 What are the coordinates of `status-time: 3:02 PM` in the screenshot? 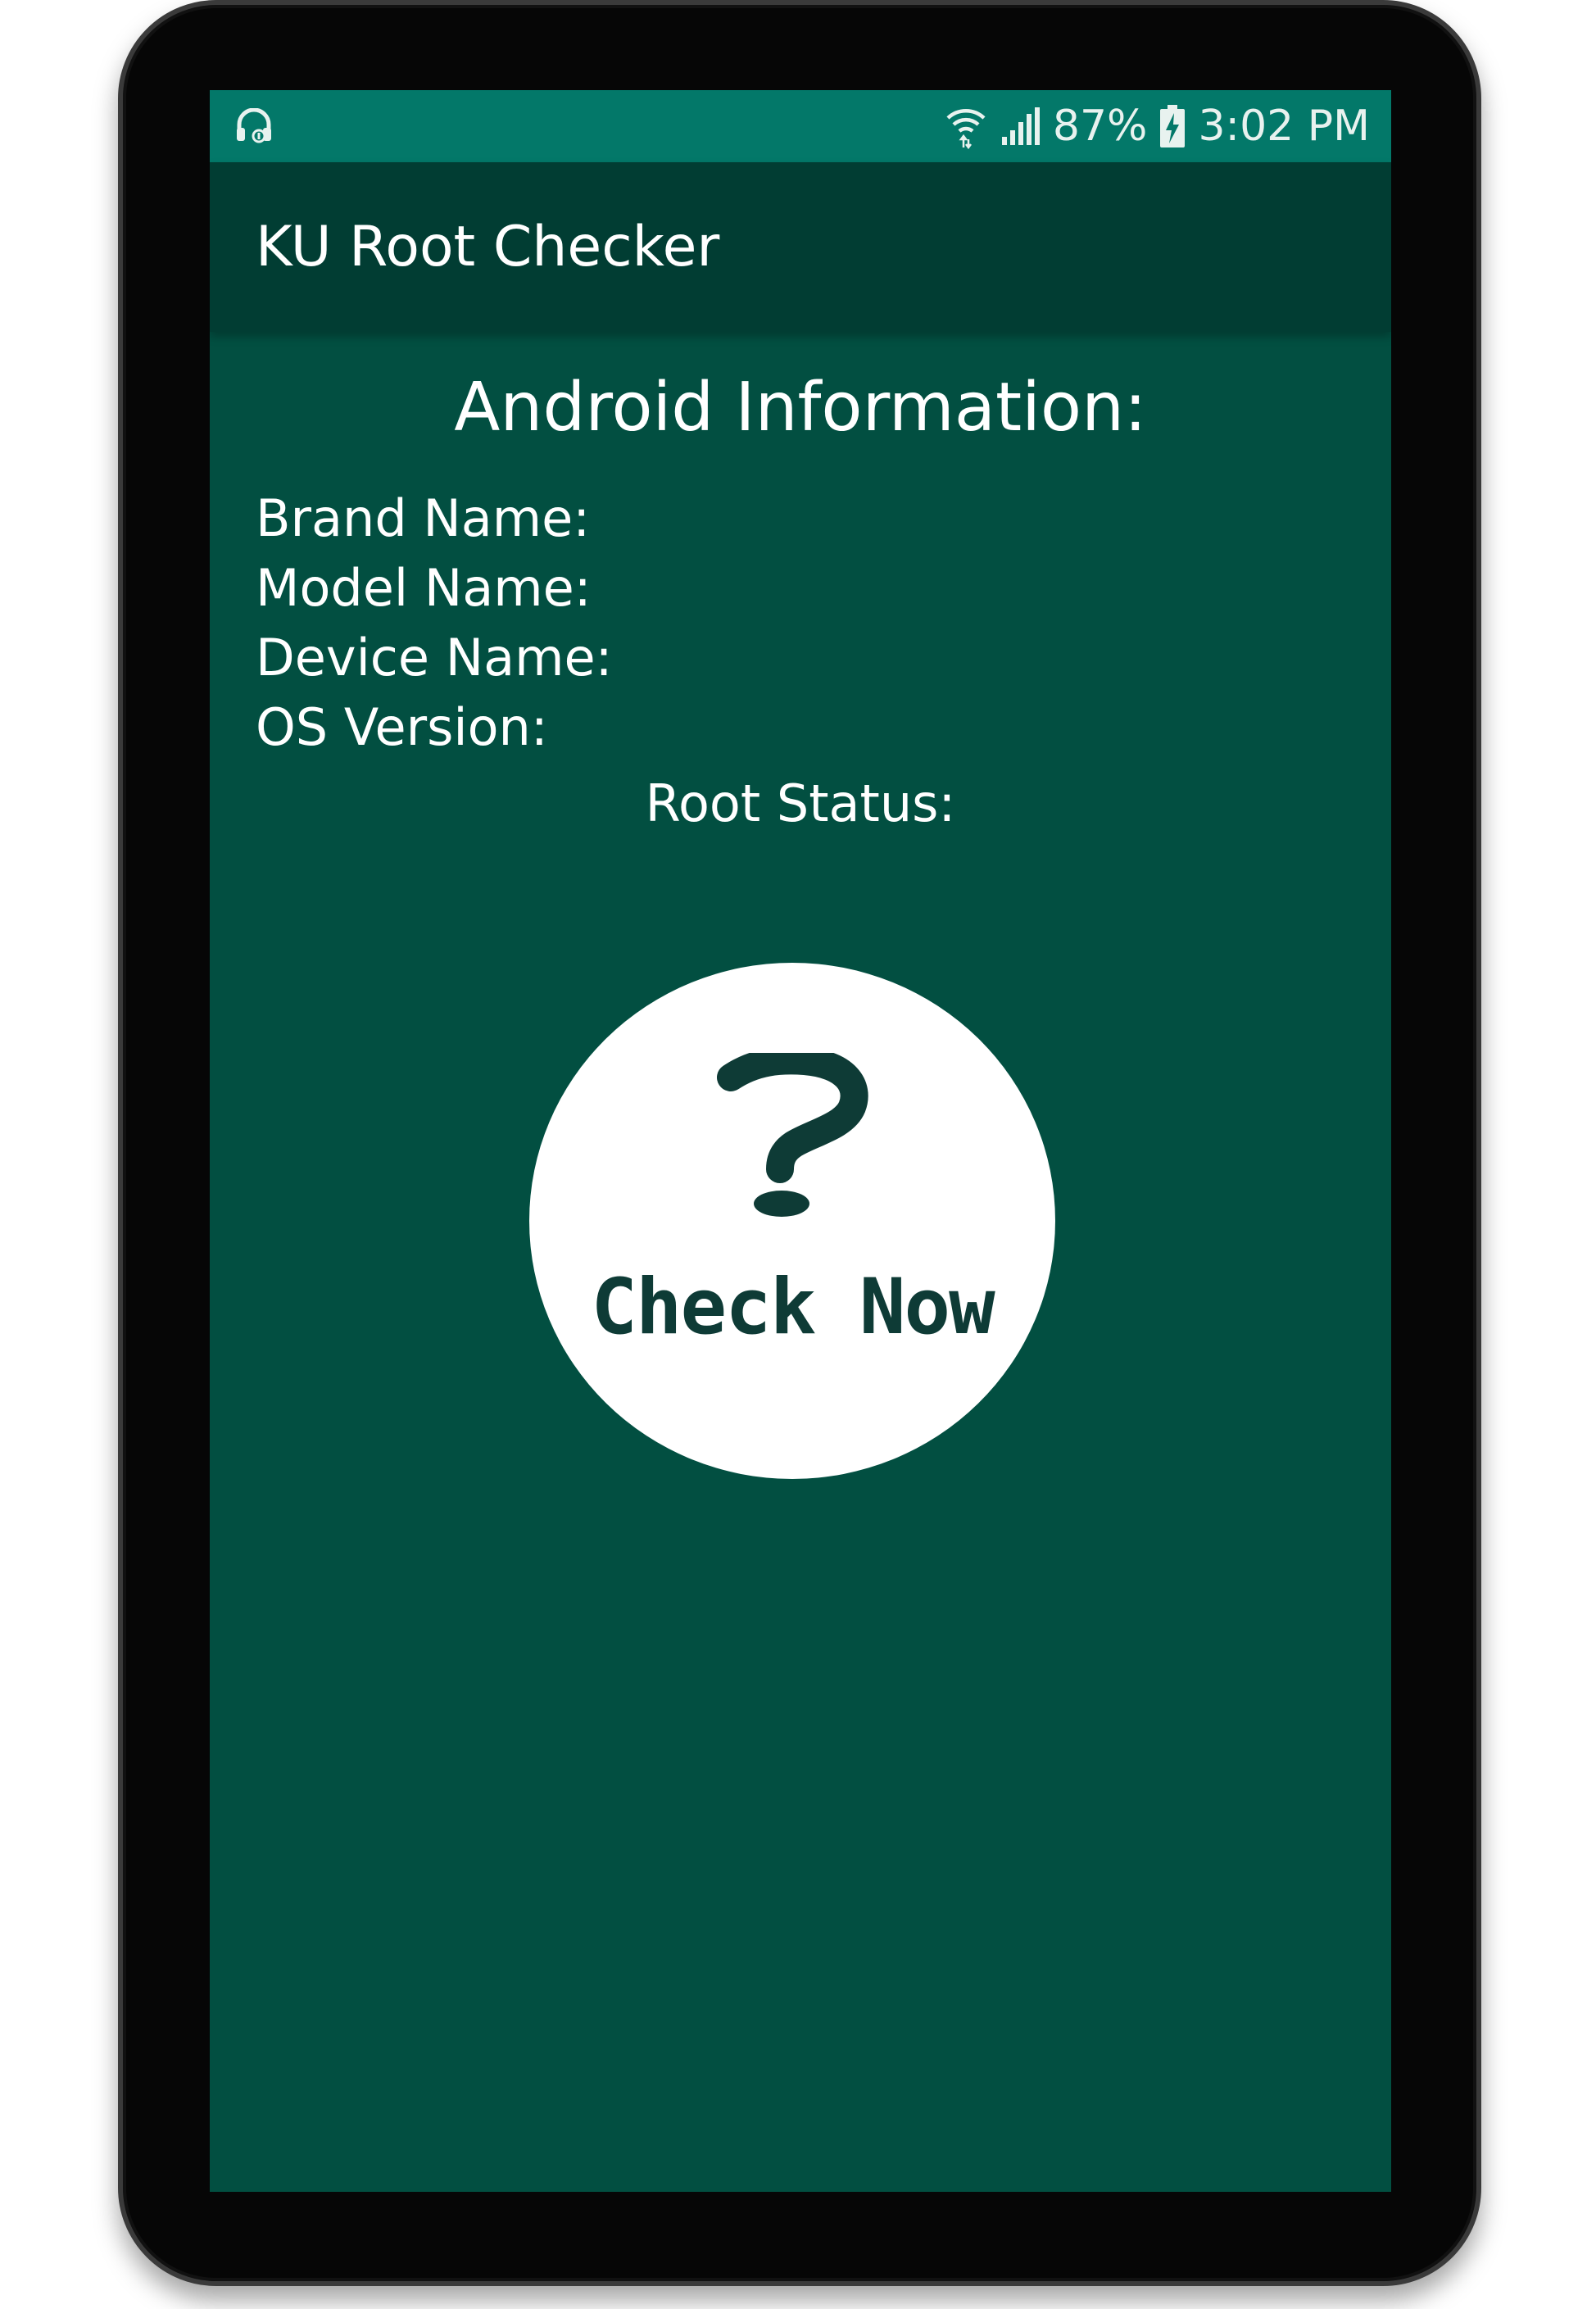 It's located at (1284, 126).